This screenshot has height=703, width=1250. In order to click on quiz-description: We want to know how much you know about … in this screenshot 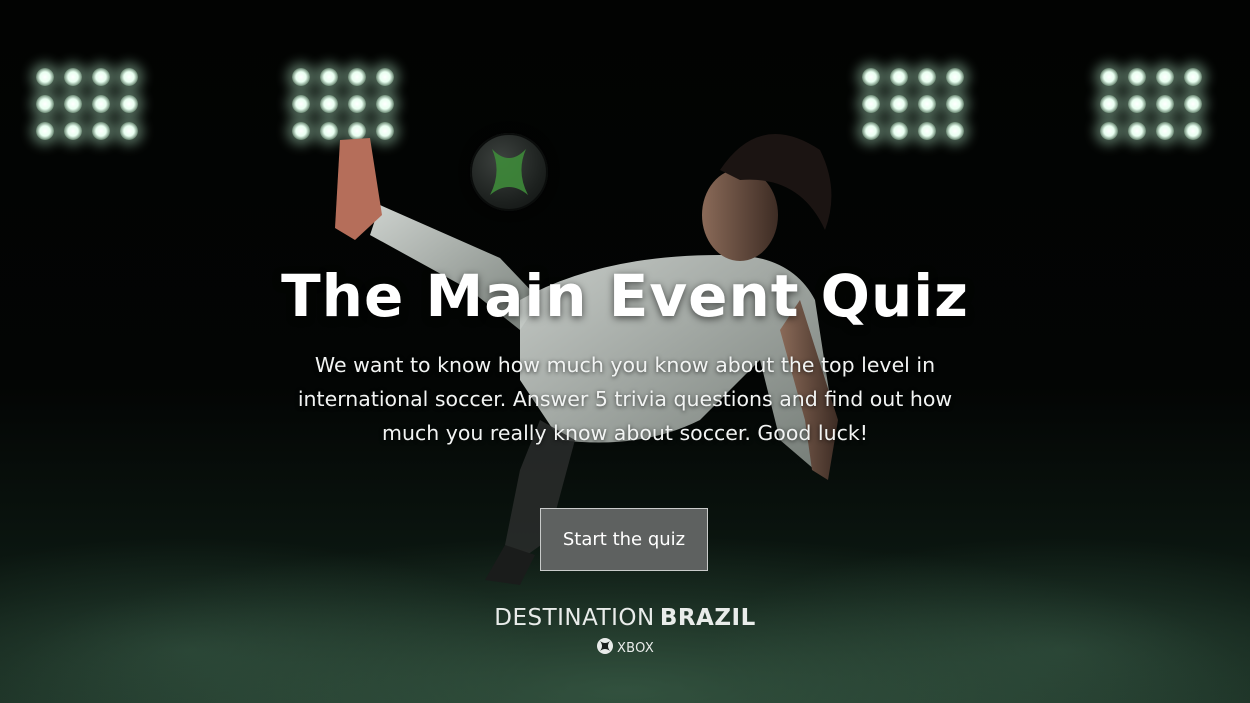, I will do `click(625, 399)`.